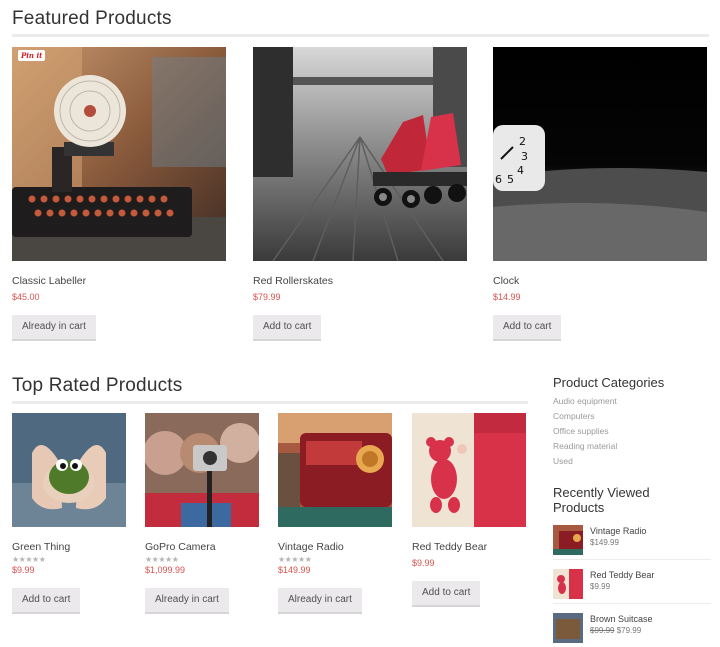  What do you see at coordinates (600, 586) in the screenshot?
I see `recent-item-price: $9.99` at bounding box center [600, 586].